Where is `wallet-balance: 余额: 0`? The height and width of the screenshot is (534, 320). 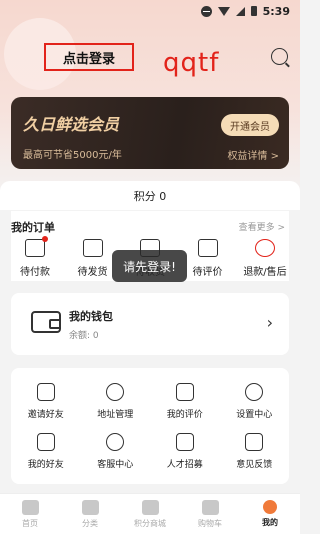
wallet-balance: 余额: 0 is located at coordinates (84, 336).